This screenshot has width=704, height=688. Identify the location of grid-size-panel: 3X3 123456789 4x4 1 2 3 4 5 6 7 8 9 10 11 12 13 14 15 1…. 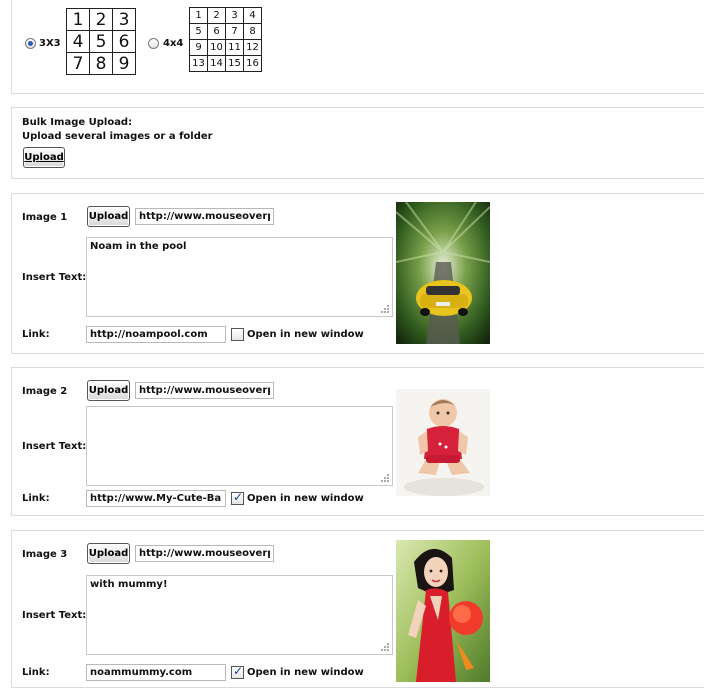
(357, 47).